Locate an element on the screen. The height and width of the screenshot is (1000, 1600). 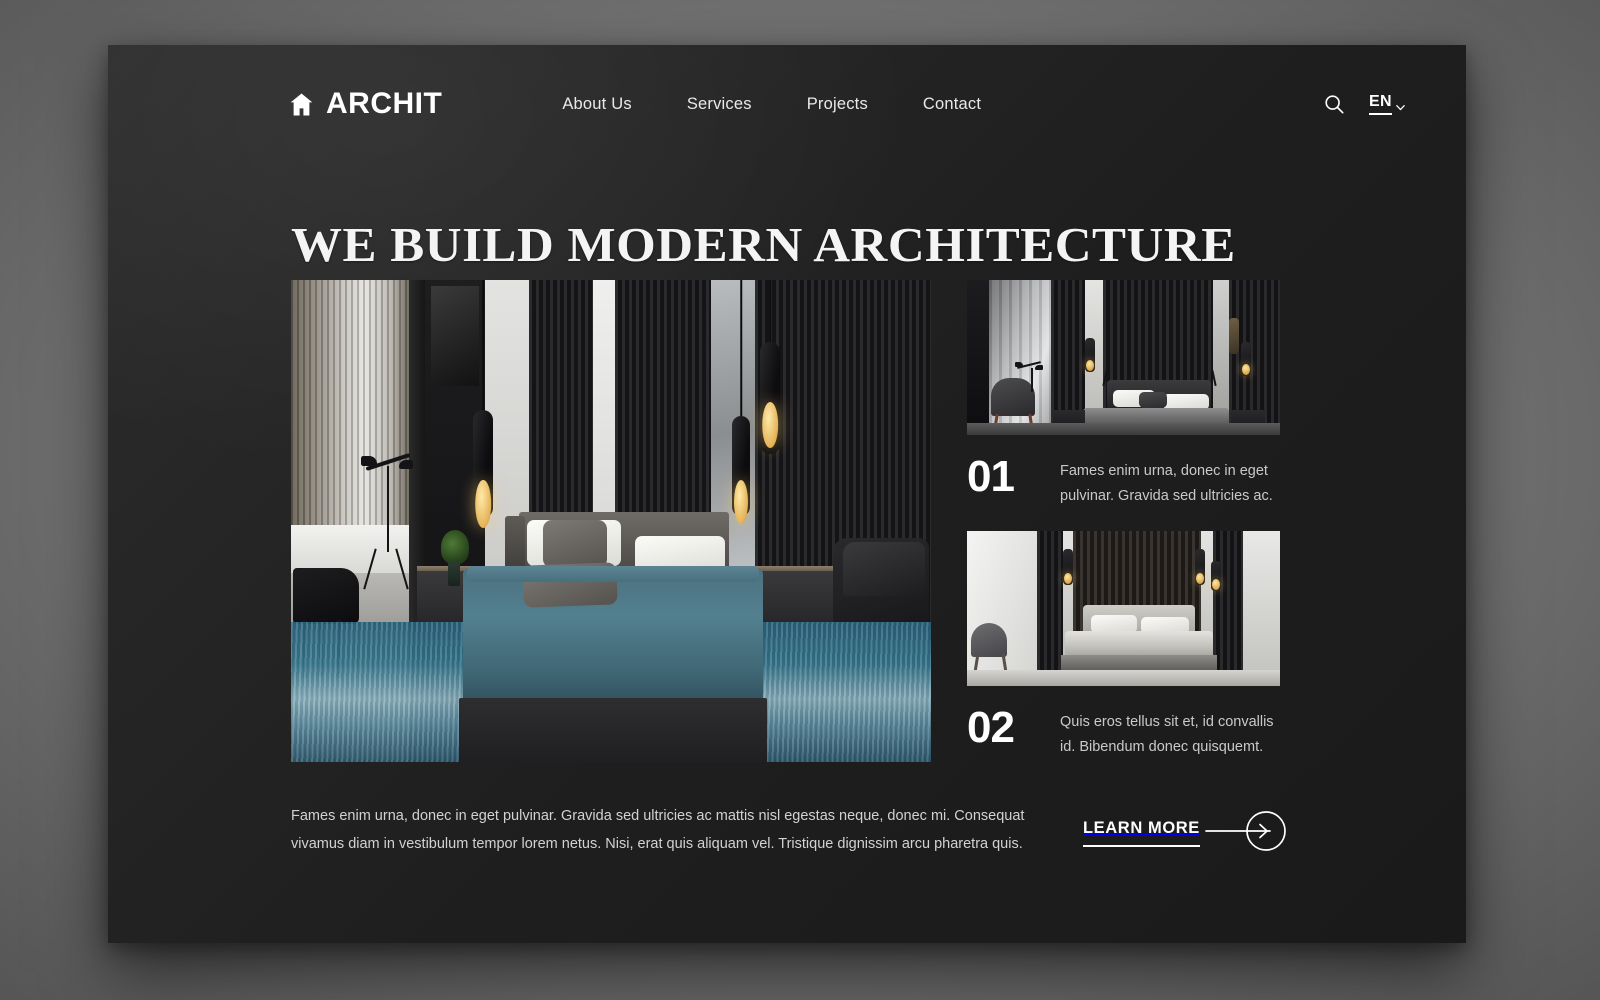
brand-logo: ARCHIT is located at coordinates (365, 104).